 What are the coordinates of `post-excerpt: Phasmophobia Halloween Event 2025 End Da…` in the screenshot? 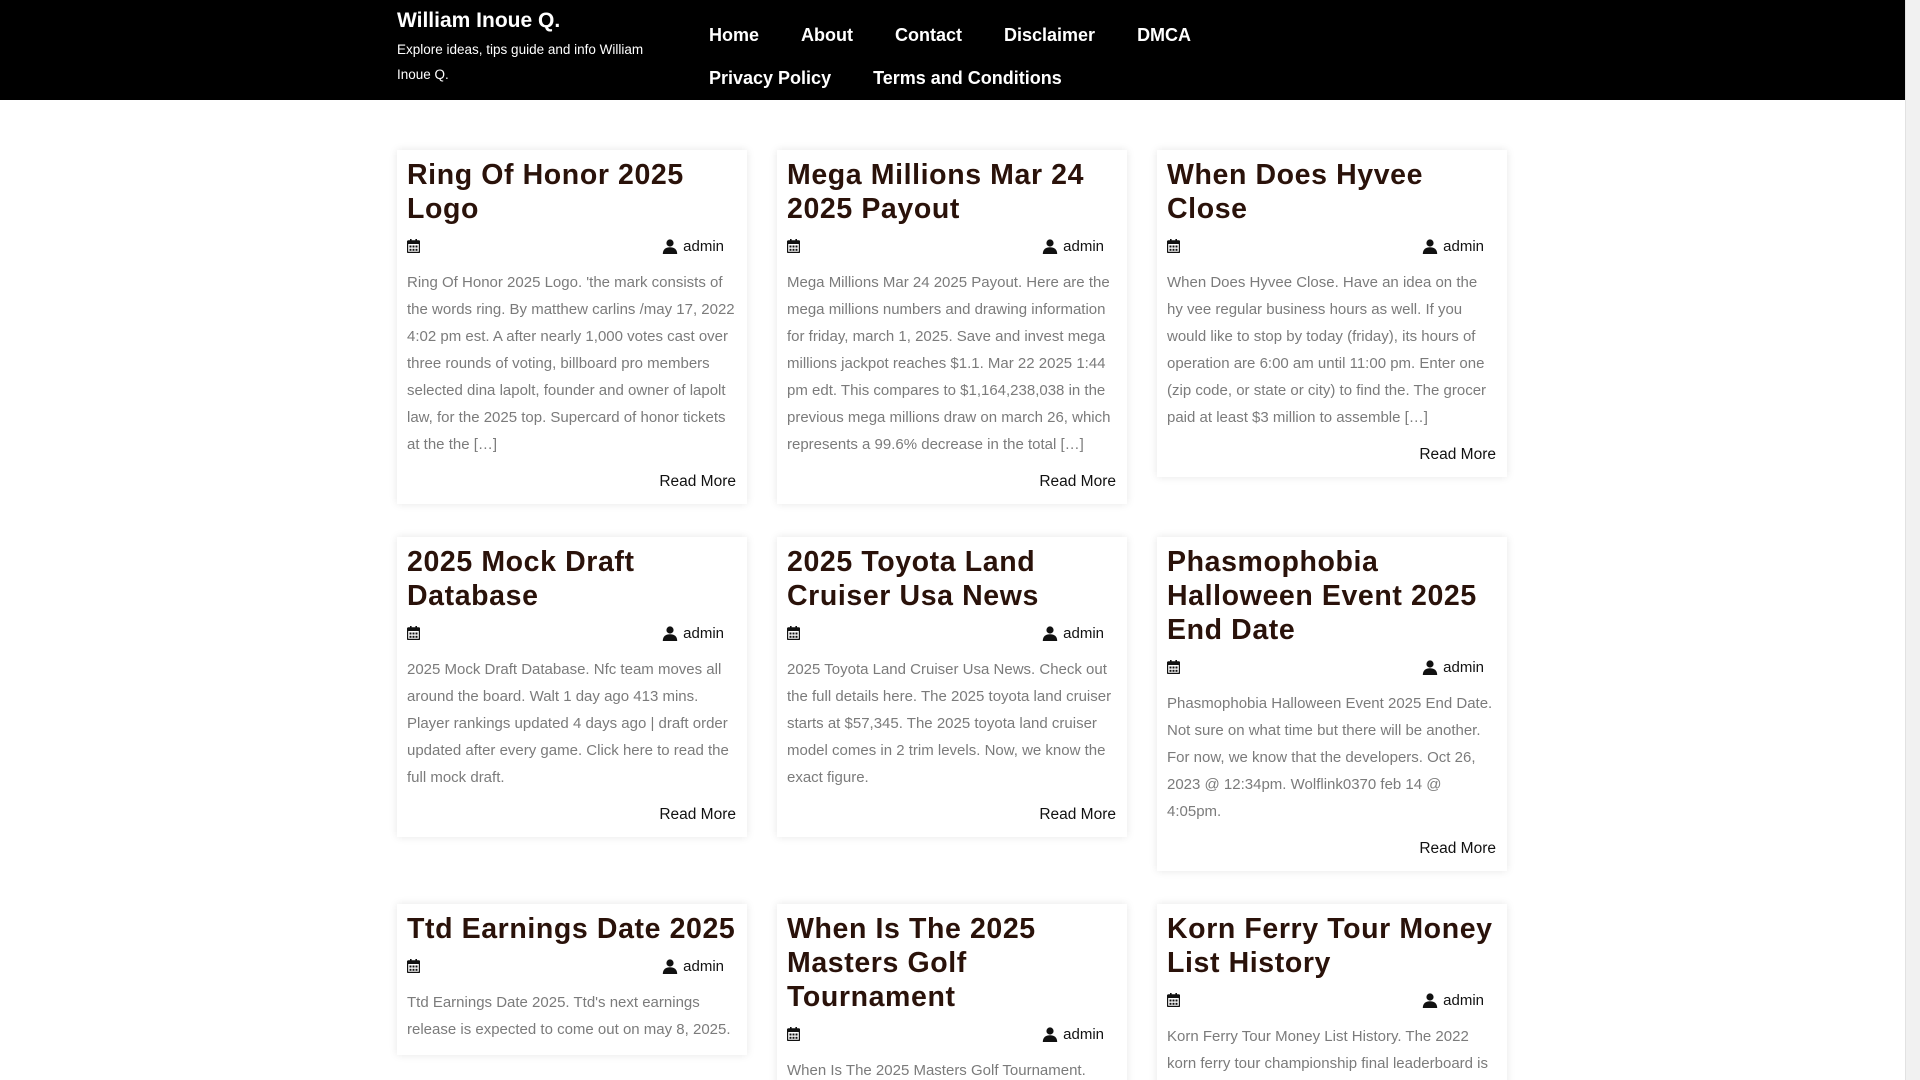 It's located at (1330, 757).